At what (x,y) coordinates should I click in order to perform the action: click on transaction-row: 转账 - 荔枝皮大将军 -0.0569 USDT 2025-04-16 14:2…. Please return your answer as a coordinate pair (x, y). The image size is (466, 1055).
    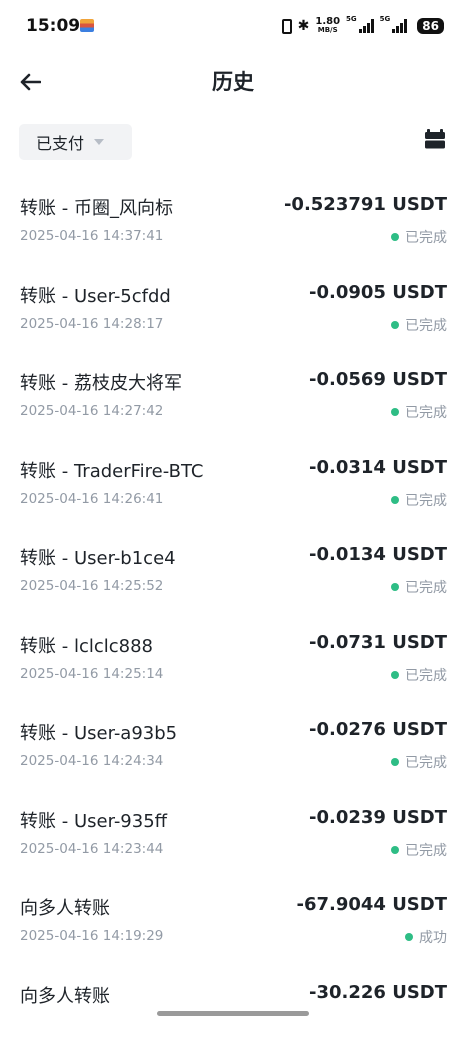
    Looking at the image, I should click on (233, 399).